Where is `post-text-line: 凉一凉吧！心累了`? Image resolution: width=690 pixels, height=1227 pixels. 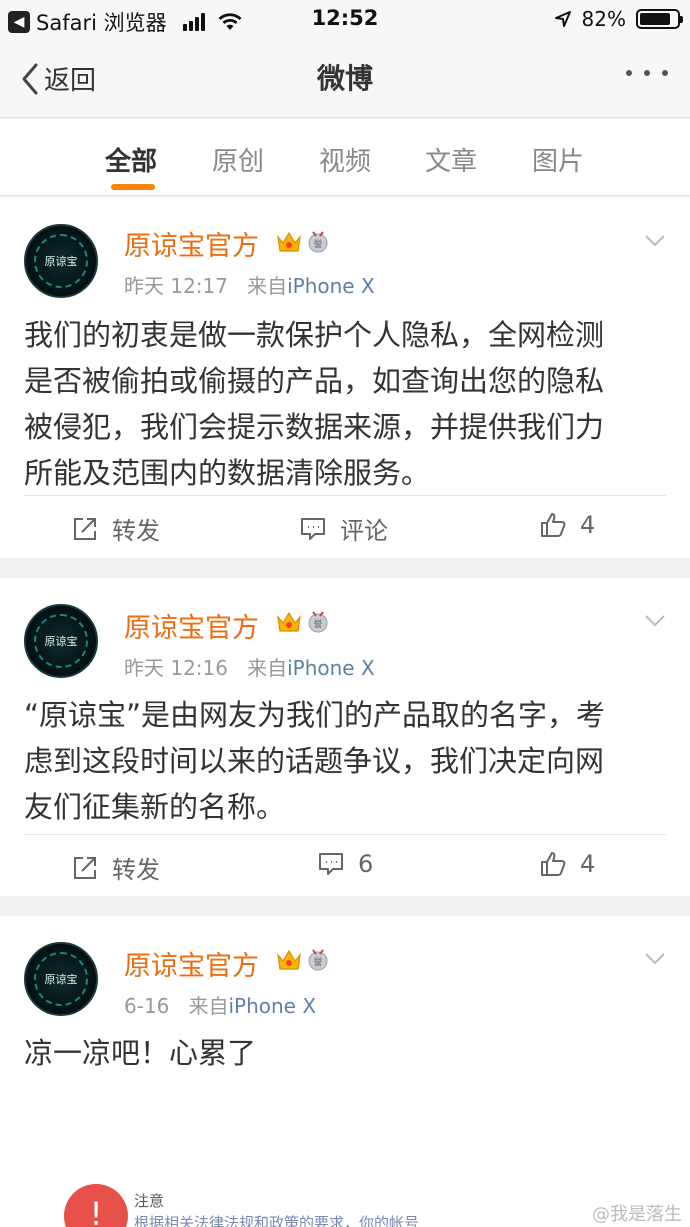
post-text-line: 凉一凉吧！心累了 is located at coordinates (140, 1053).